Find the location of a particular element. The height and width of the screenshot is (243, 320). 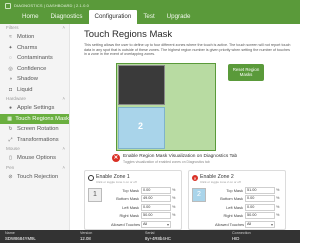

sidebar-item-touch-rejection: ⊘ Touch Rejection is located at coordinates (34, 177).